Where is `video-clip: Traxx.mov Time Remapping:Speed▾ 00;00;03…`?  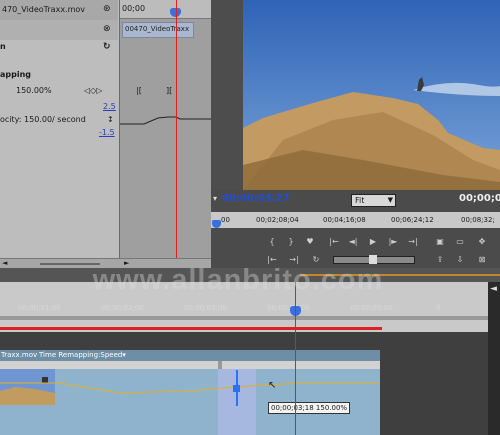 video-clip: Traxx.mov Time Remapping:Speed▾ 00;00;03… is located at coordinates (190, 392).